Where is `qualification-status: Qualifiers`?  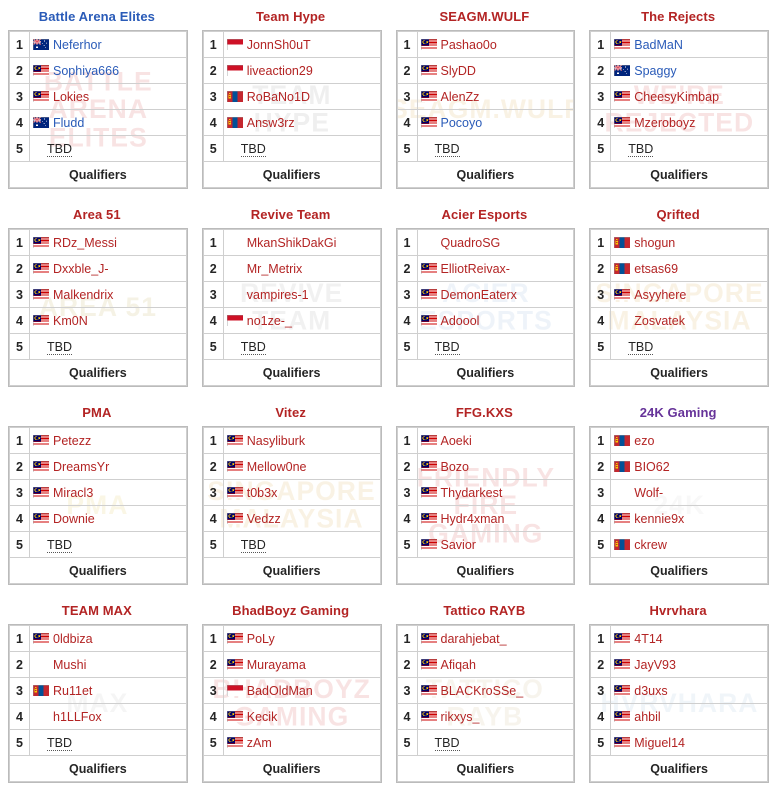 qualification-status: Qualifiers is located at coordinates (485, 570).